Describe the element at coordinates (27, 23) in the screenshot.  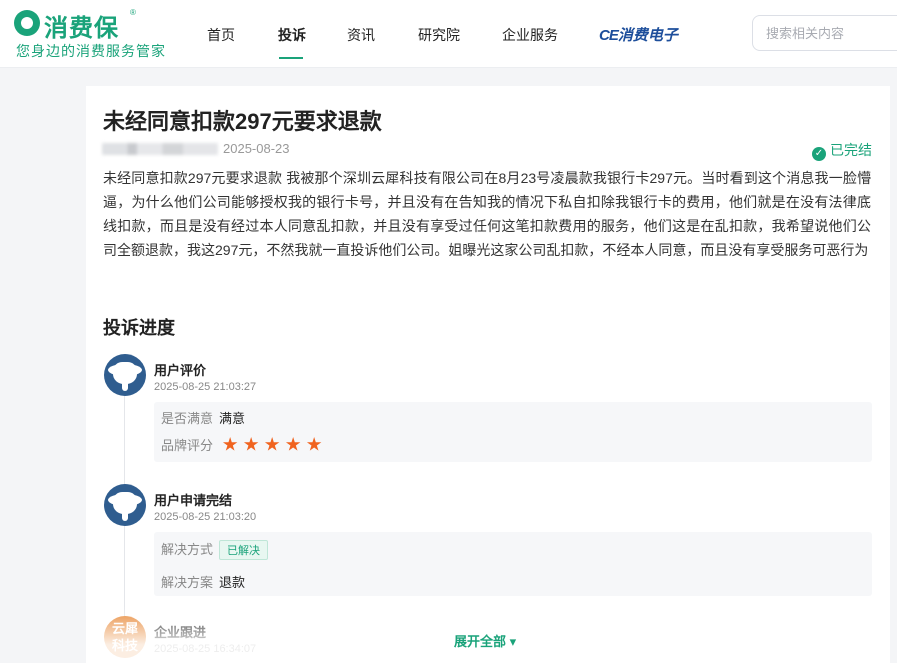
I see `logo-icon` at that location.